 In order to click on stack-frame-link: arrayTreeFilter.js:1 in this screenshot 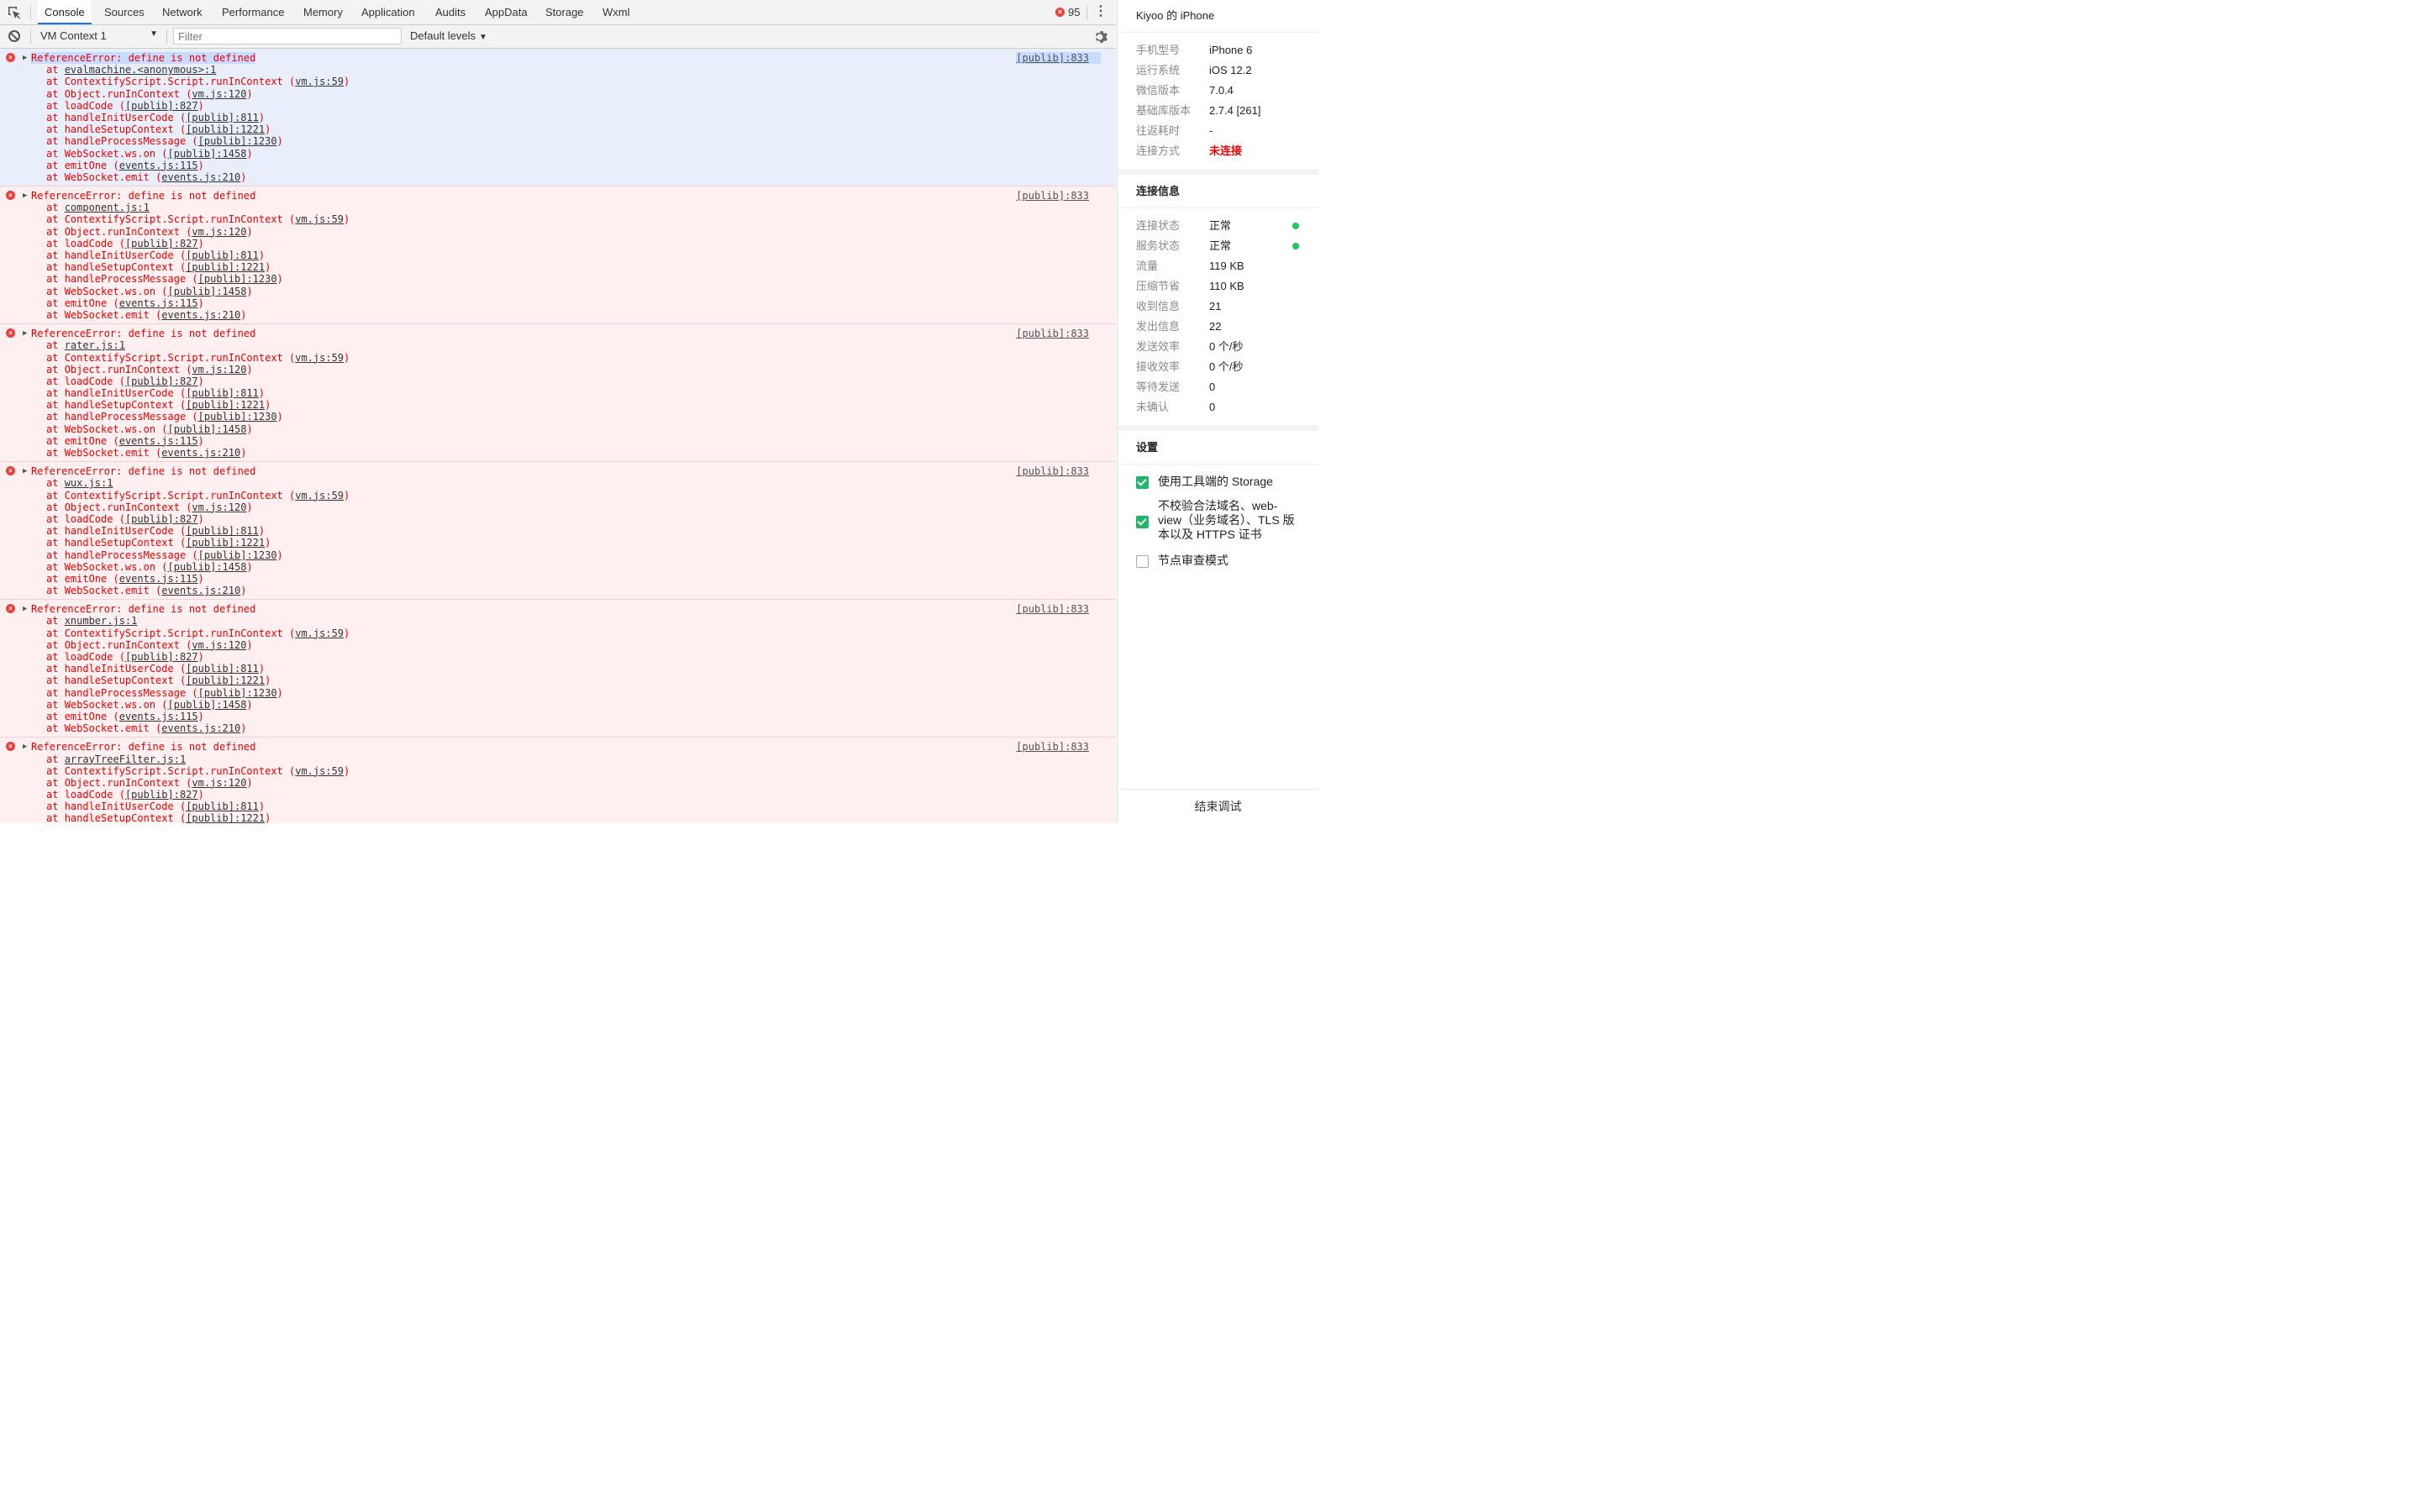, I will do `click(126, 759)`.